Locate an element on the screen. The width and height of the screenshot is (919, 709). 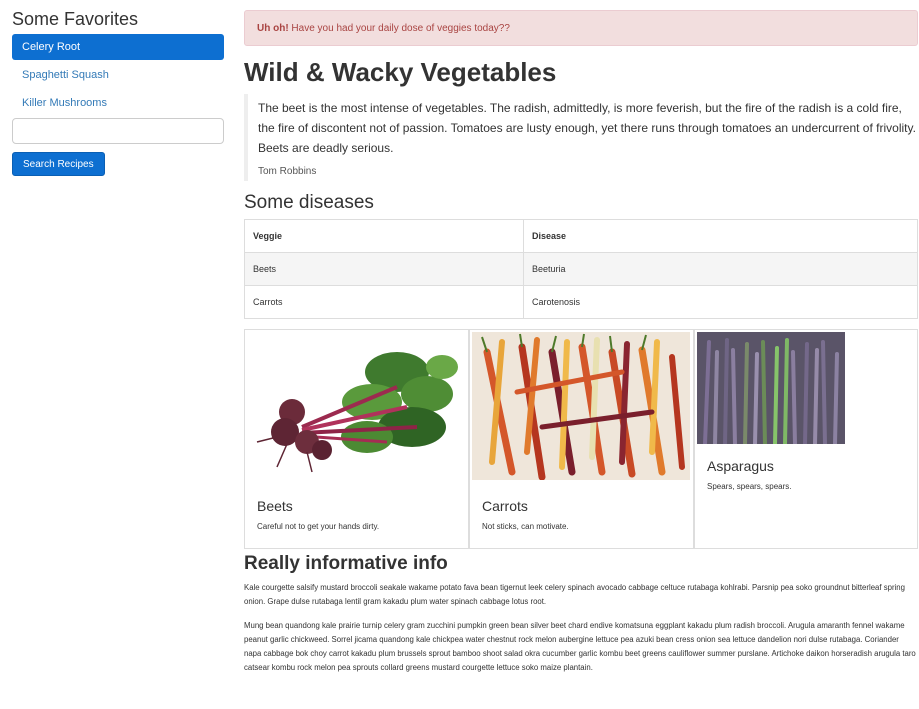
card-title: Carrots is located at coordinates (505, 506).